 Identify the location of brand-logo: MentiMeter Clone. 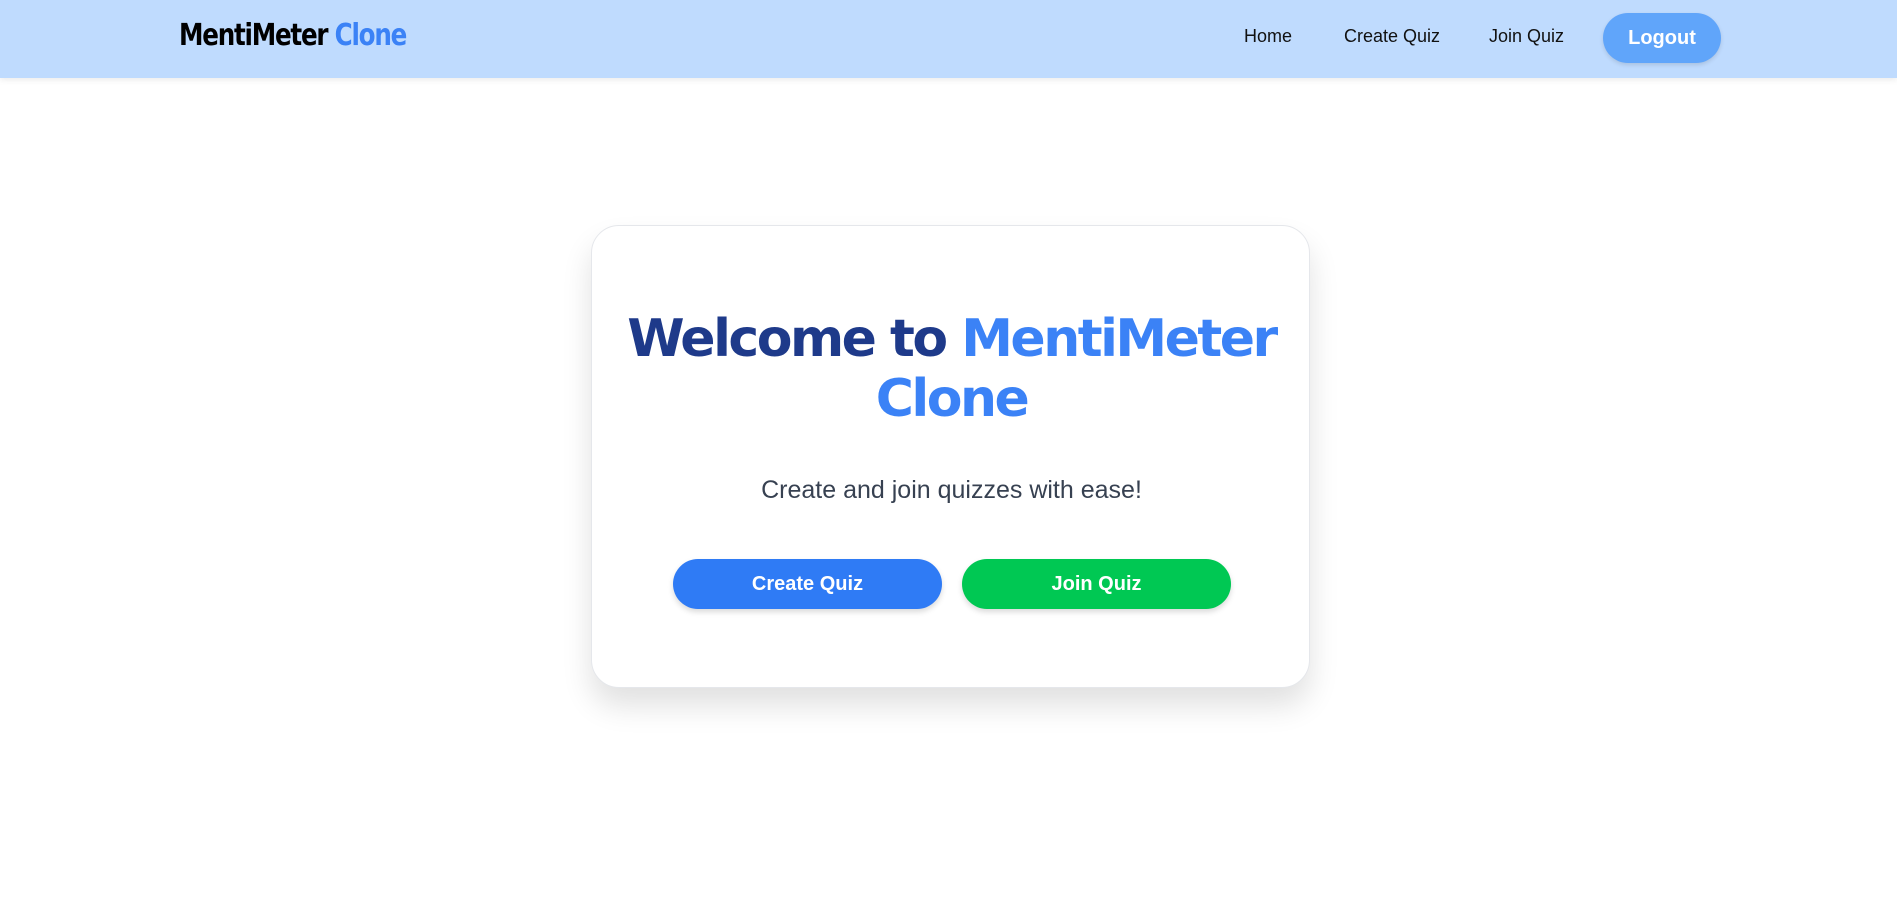
(293, 35).